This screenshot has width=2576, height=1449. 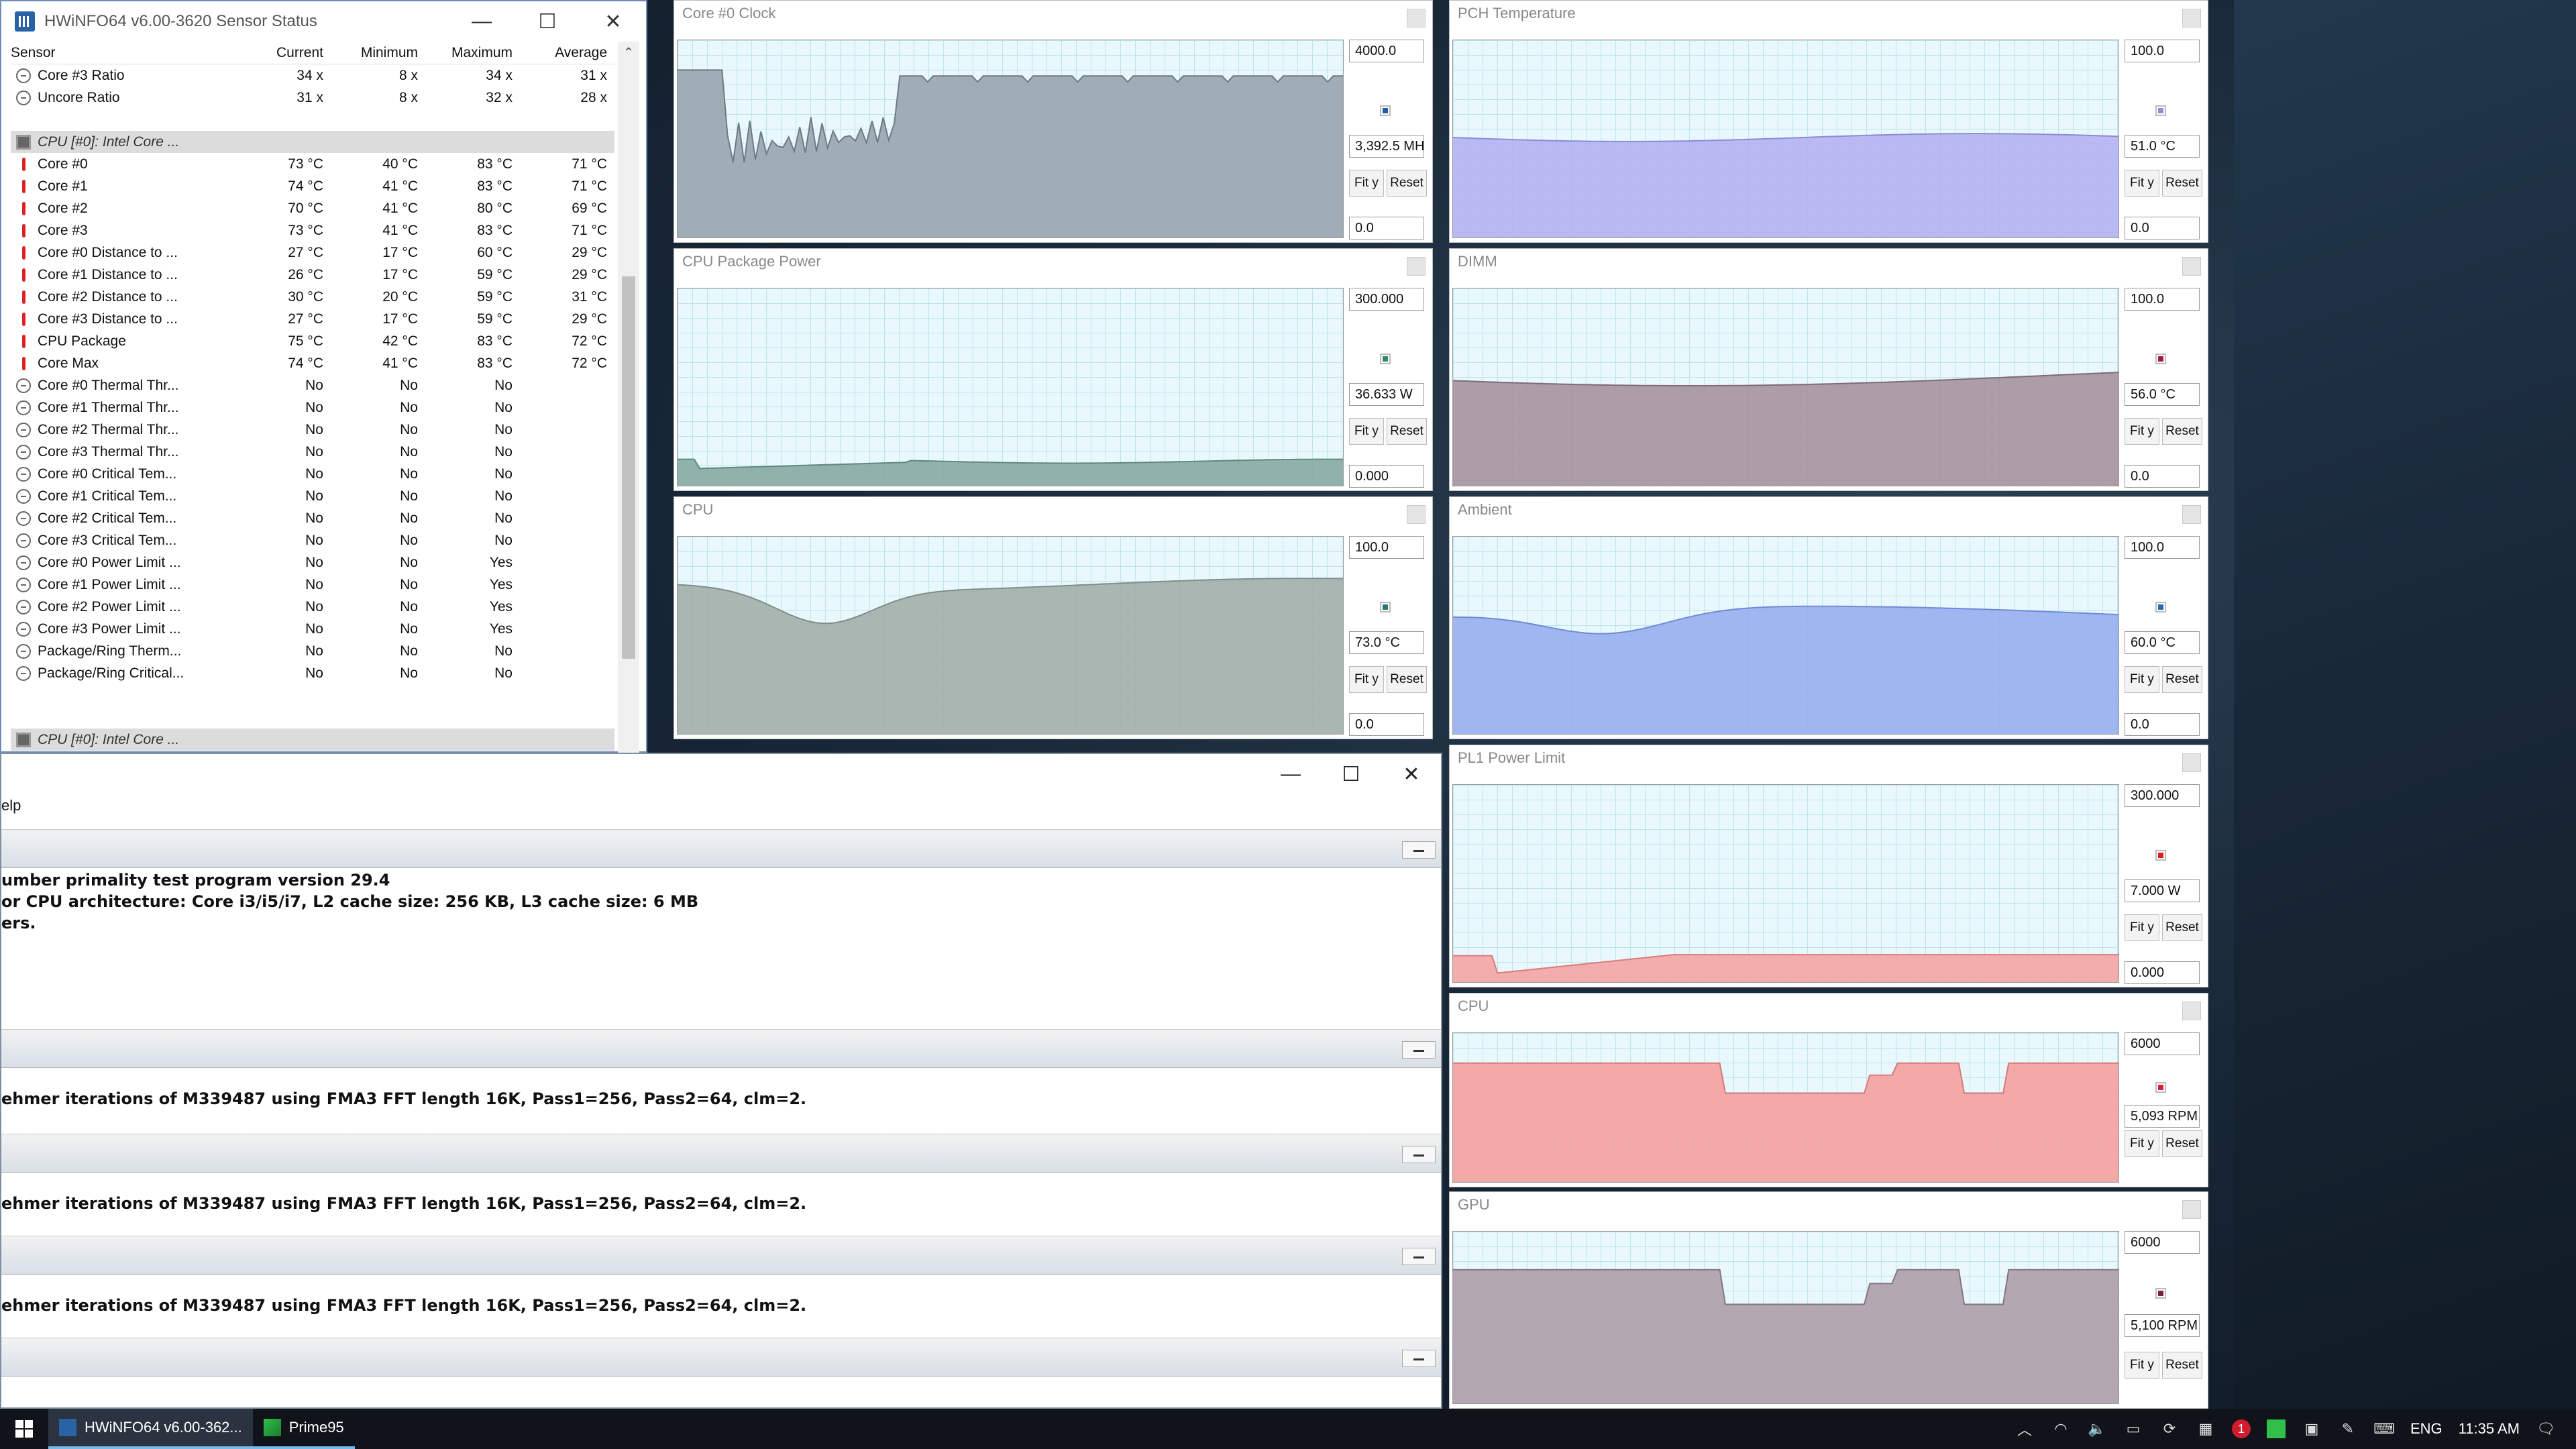 What do you see at coordinates (2206, 1429) in the screenshot?
I see `hwinfo-tray-icon: ▦` at bounding box center [2206, 1429].